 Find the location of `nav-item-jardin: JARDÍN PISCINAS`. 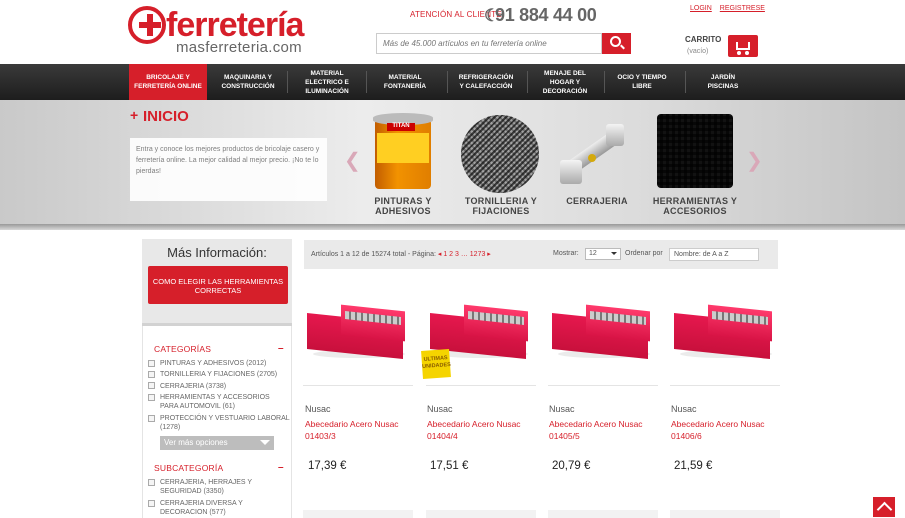

nav-item-jardin: JARDÍN PISCINAS is located at coordinates (723, 82).